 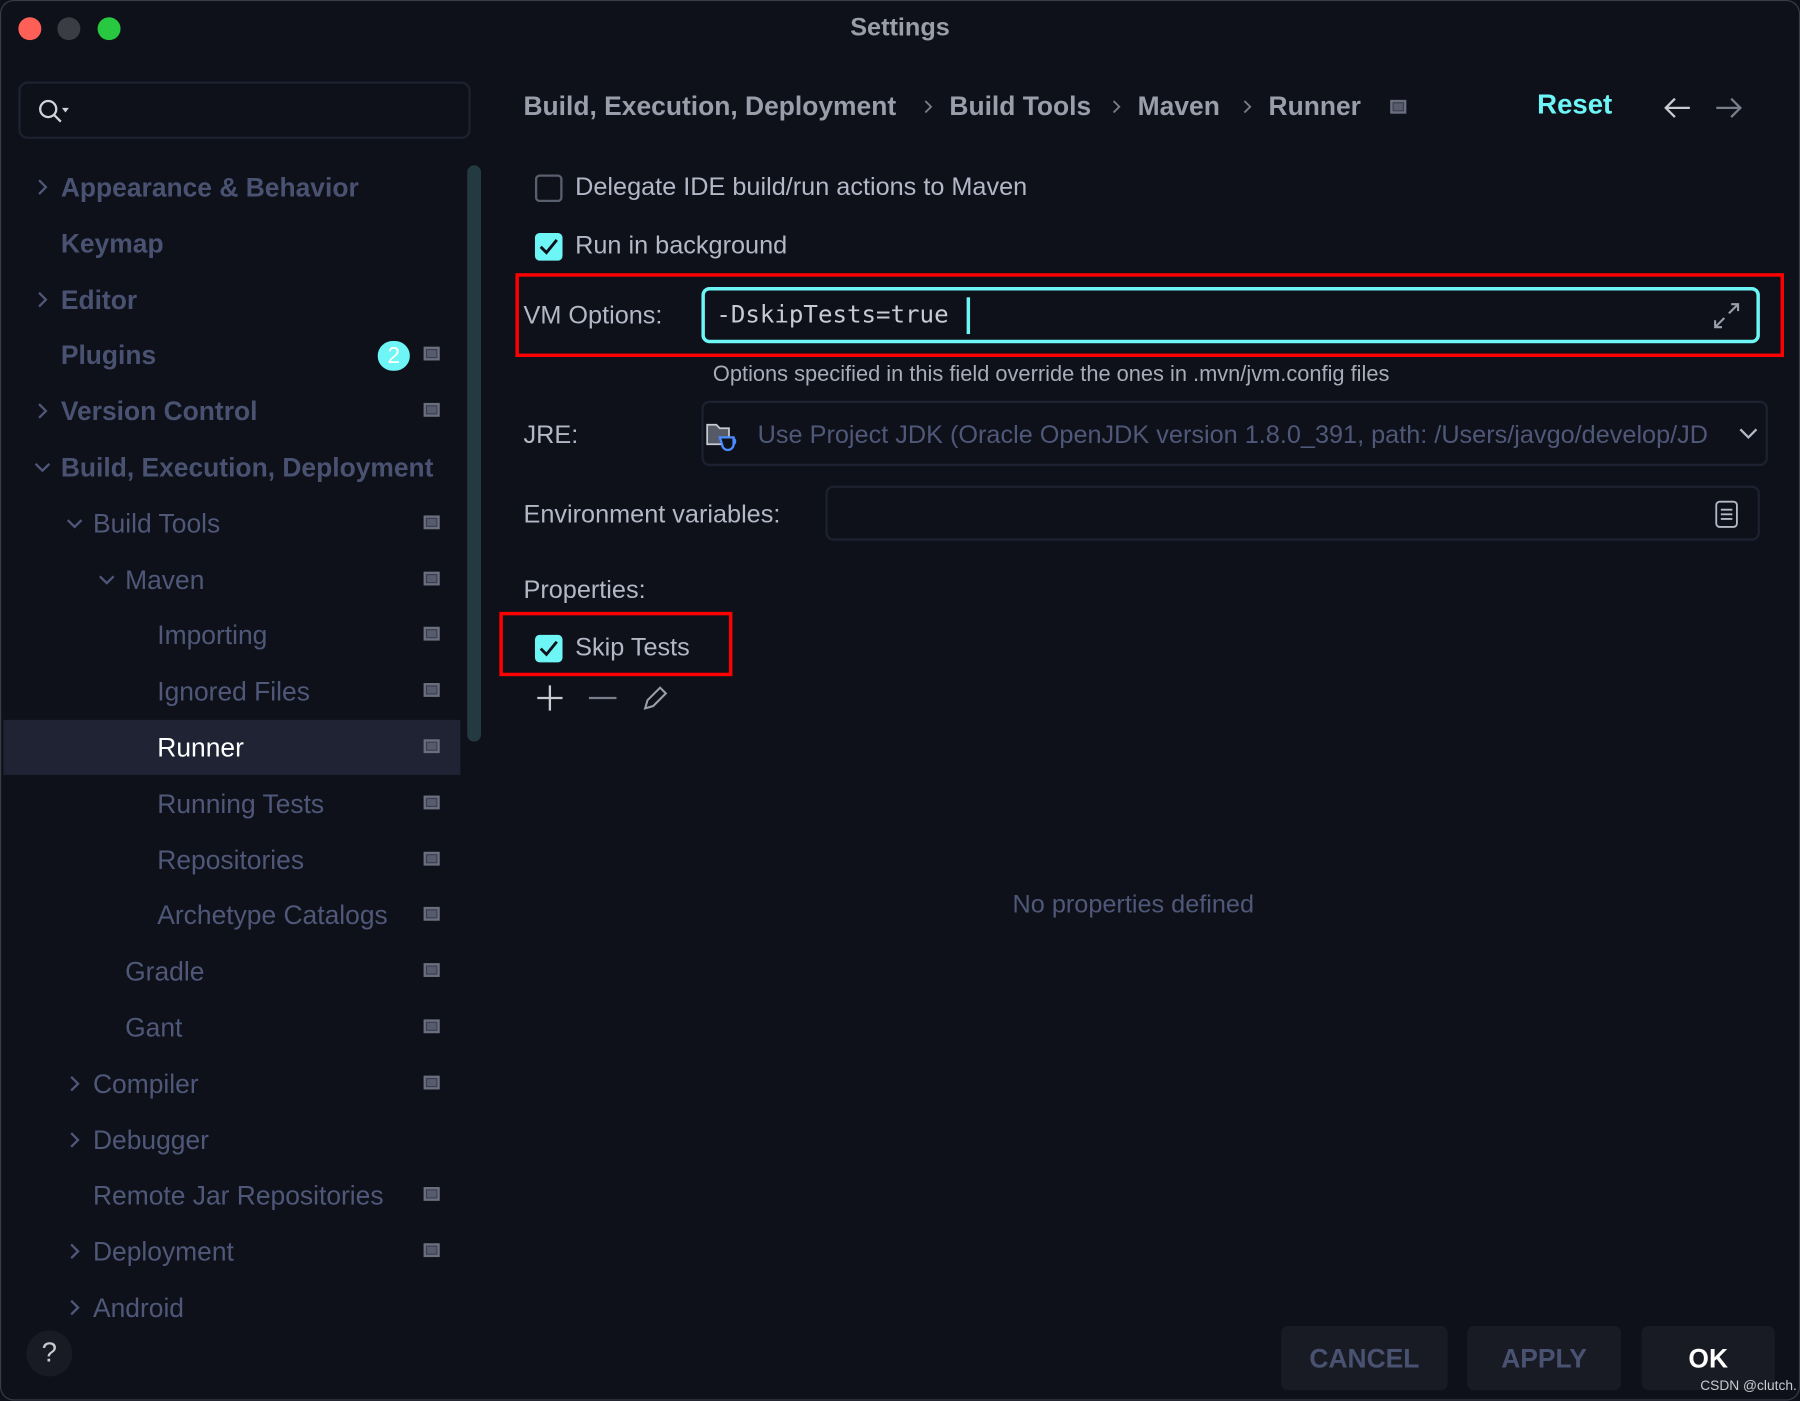 I want to click on window-title: Settings, so click(x=900, y=27).